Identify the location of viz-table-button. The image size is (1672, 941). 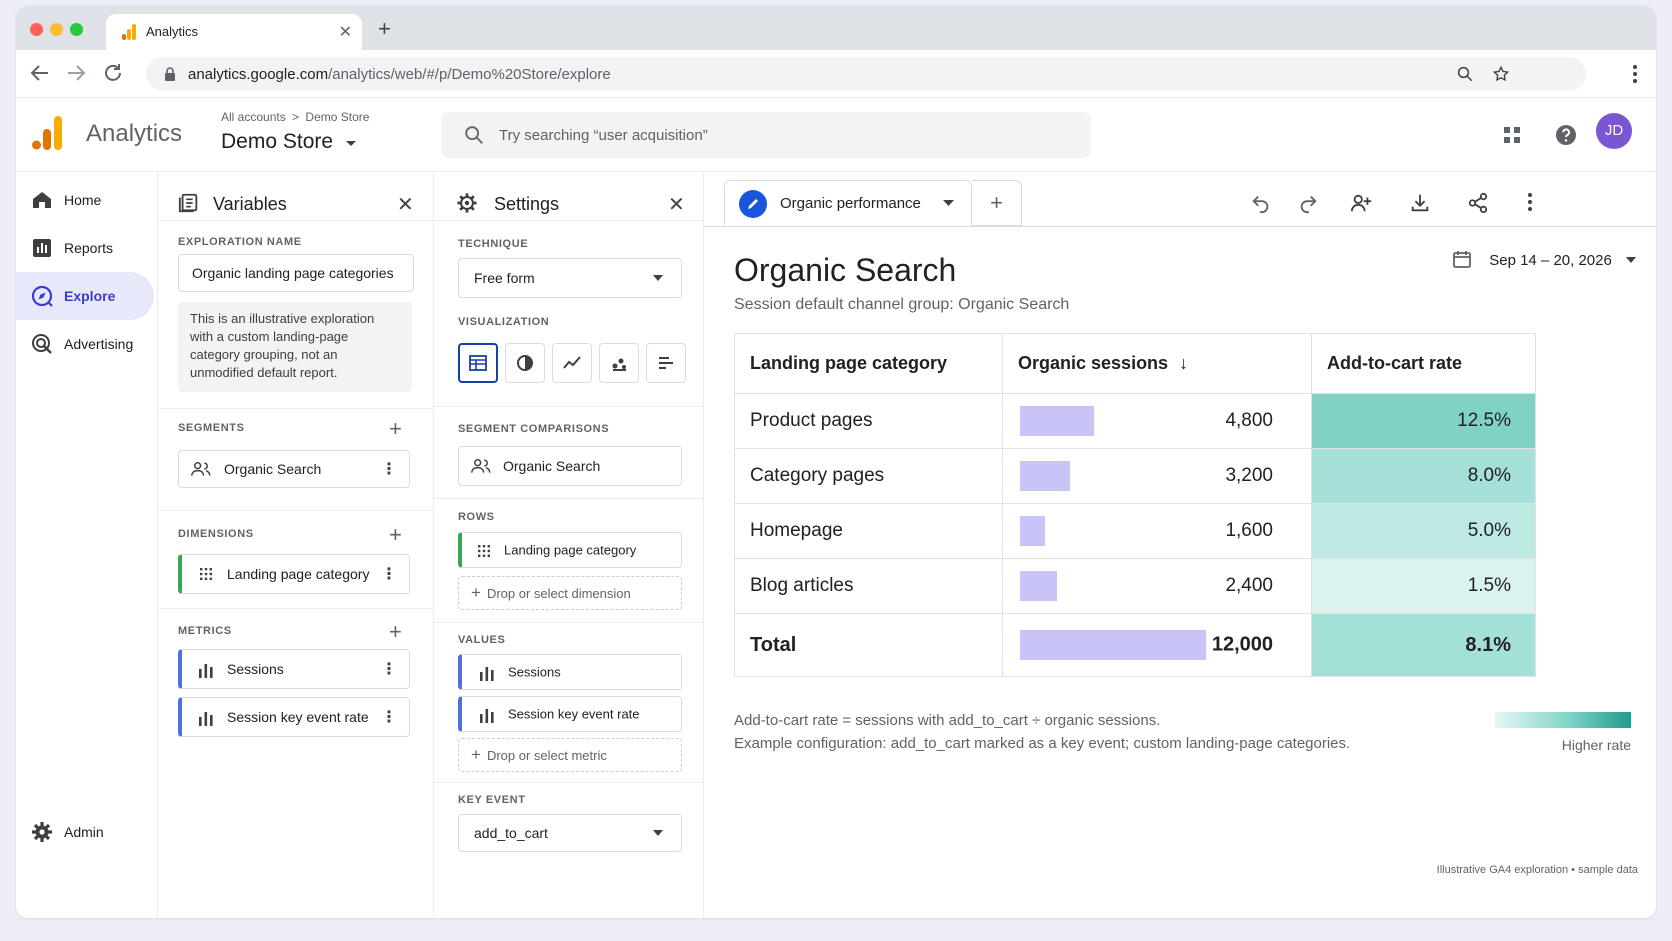
(478, 363).